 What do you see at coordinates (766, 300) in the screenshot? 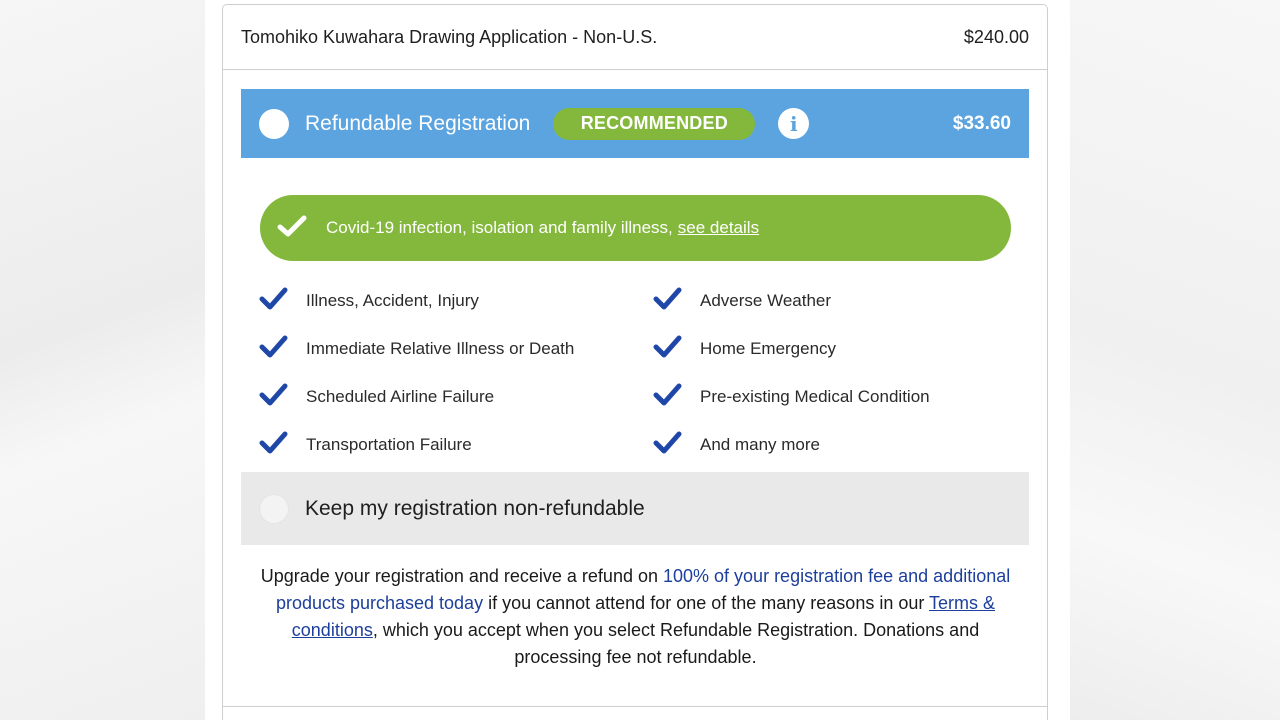
I see `benefit-label: Adverse Weather` at bounding box center [766, 300].